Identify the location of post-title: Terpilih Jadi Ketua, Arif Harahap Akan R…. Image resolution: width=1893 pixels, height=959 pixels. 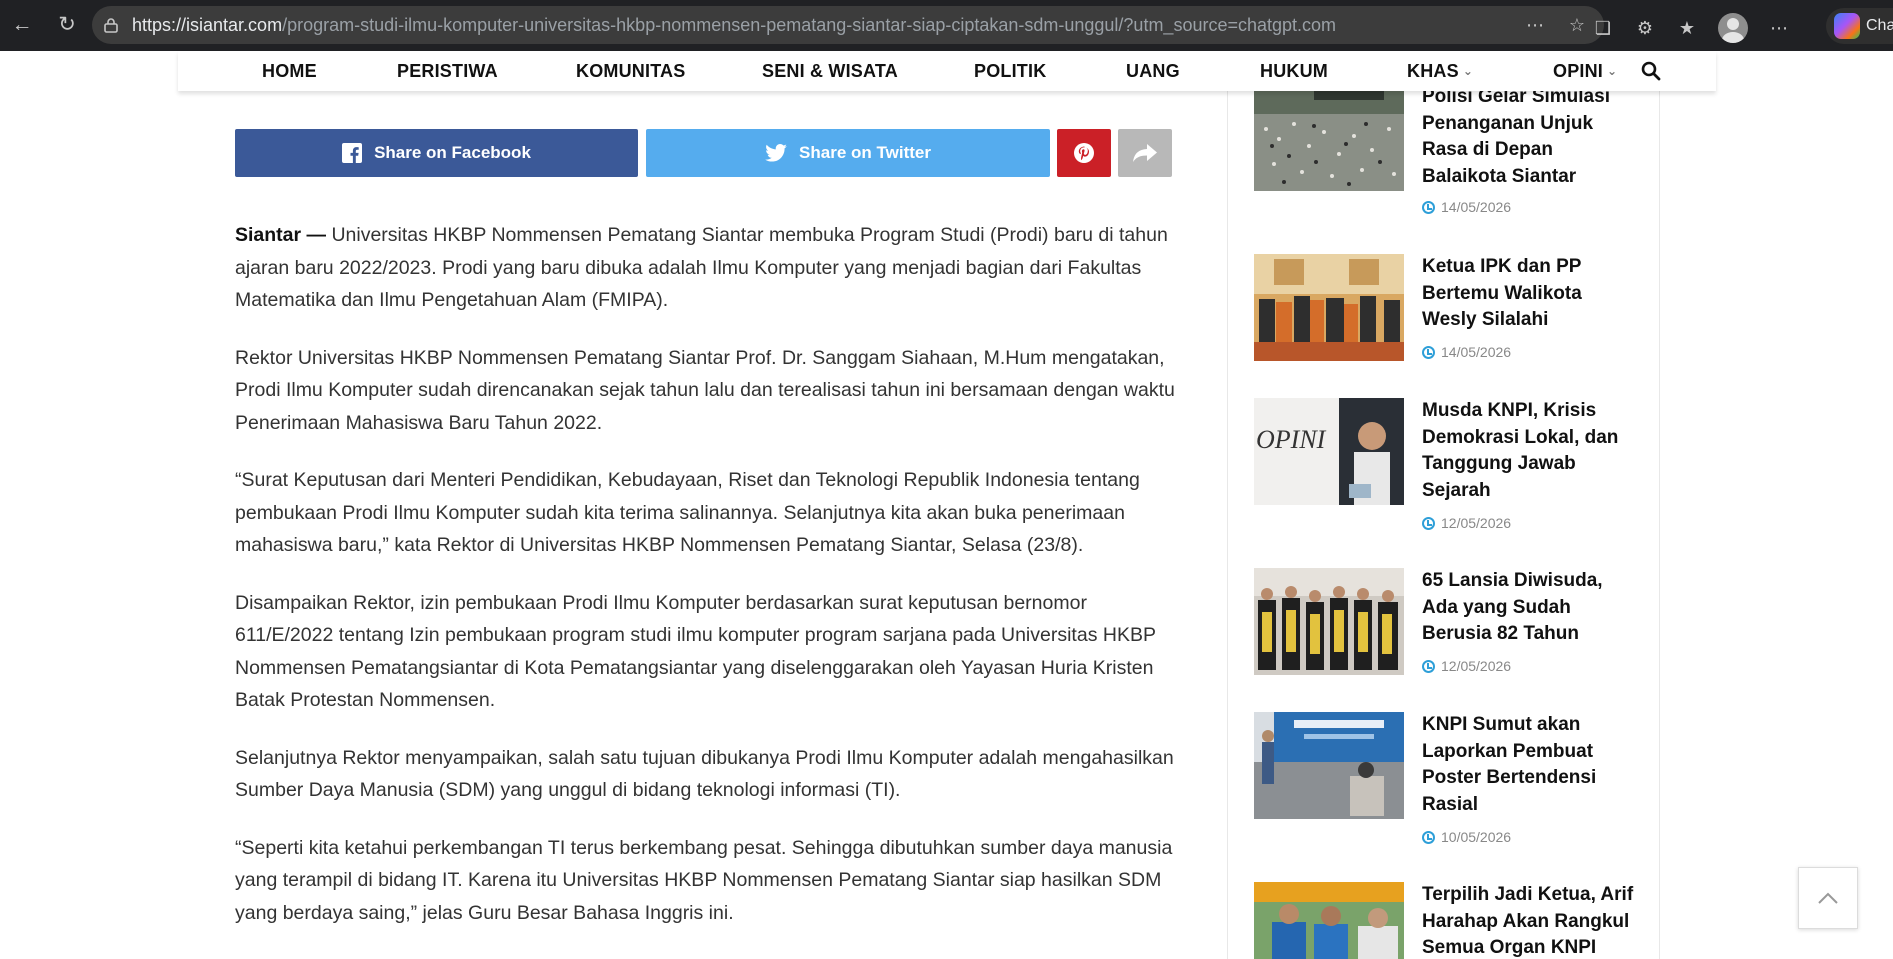
(1529, 920).